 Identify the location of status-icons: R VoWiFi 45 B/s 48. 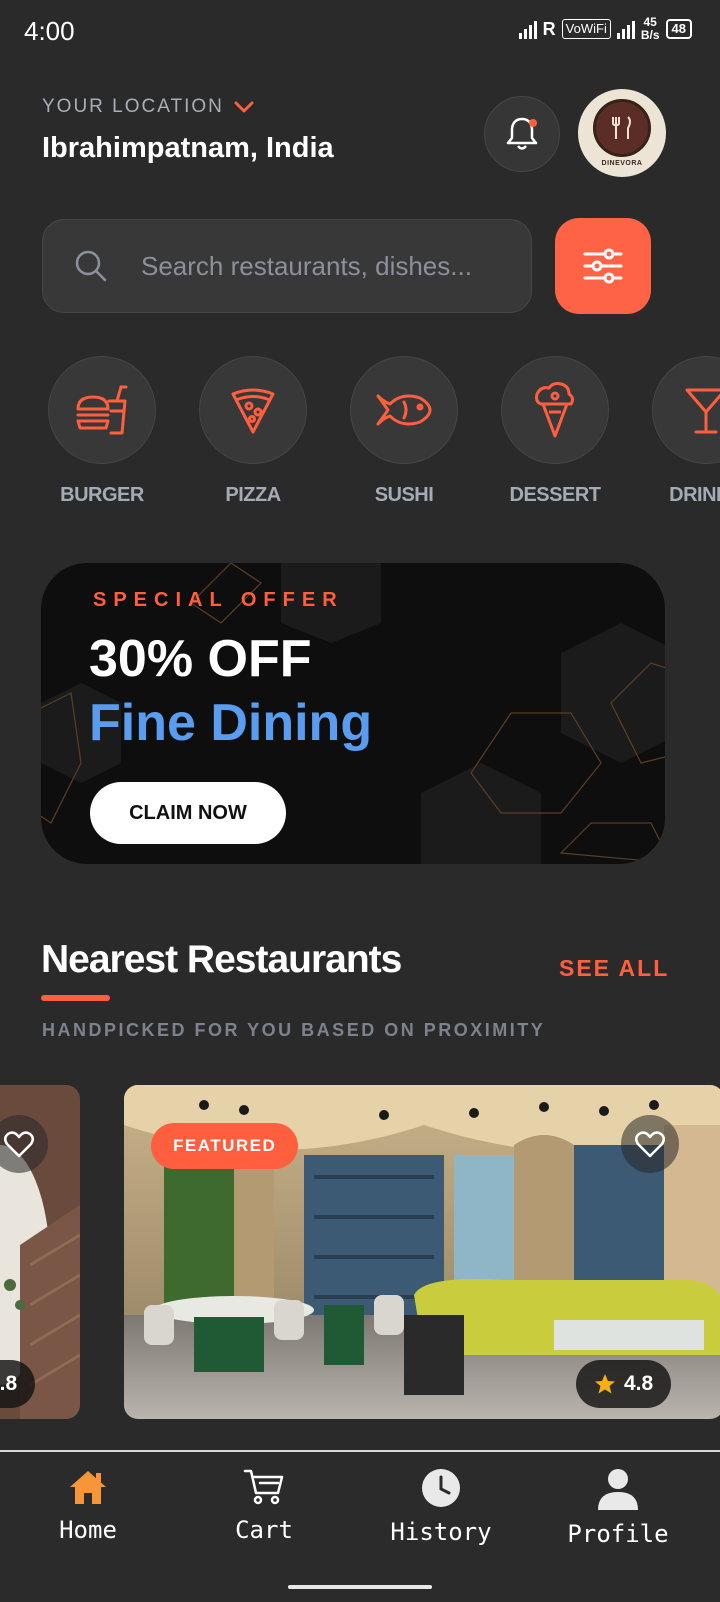
(605, 28).